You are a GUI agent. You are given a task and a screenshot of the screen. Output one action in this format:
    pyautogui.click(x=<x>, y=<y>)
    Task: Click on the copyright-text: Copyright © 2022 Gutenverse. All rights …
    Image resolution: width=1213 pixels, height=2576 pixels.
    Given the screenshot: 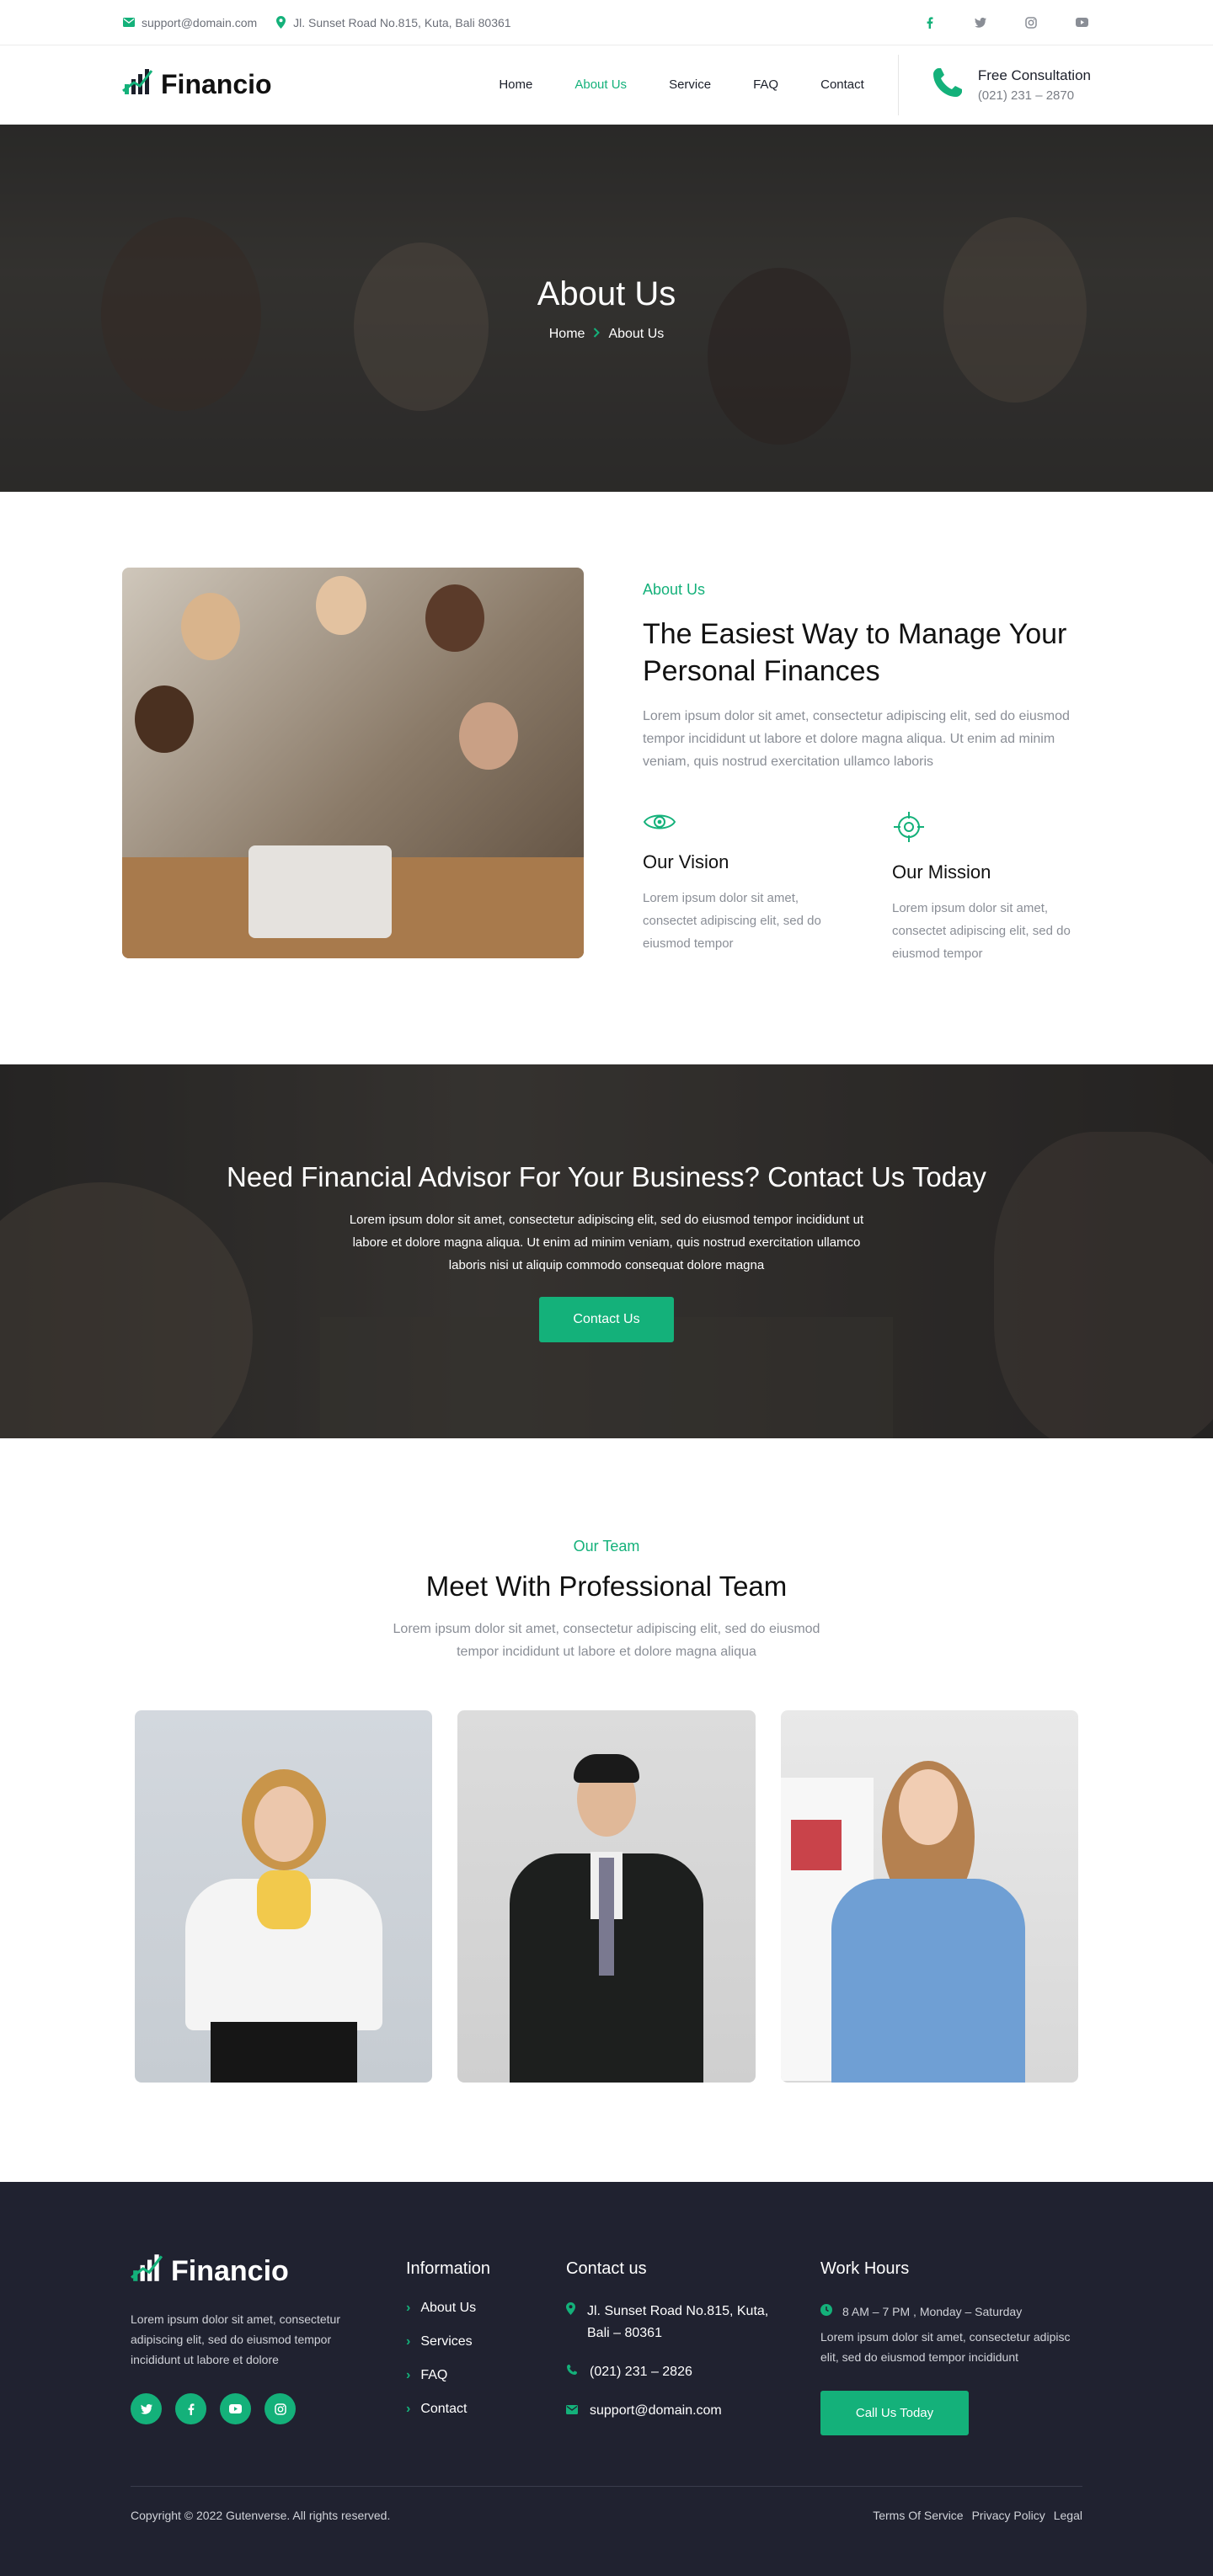 What is the action you would take?
    pyautogui.click(x=261, y=2516)
    